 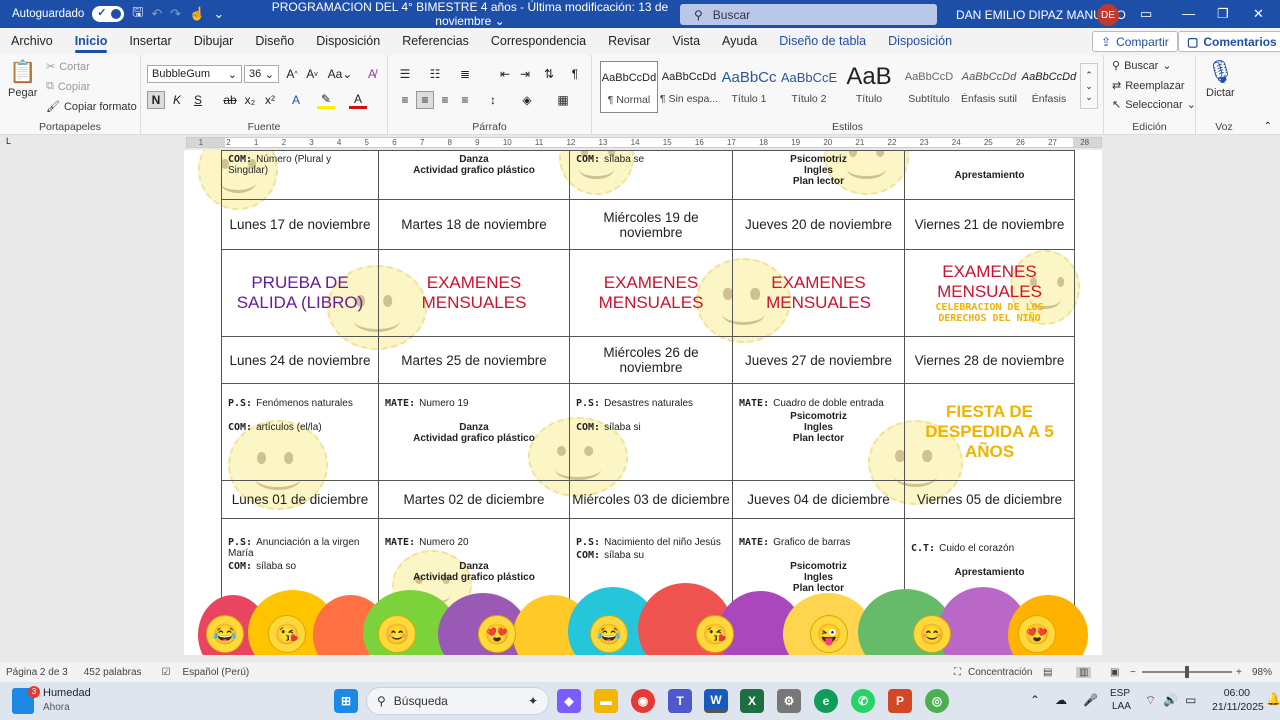 I want to click on clock-time: 06:00, so click(x=1230, y=693).